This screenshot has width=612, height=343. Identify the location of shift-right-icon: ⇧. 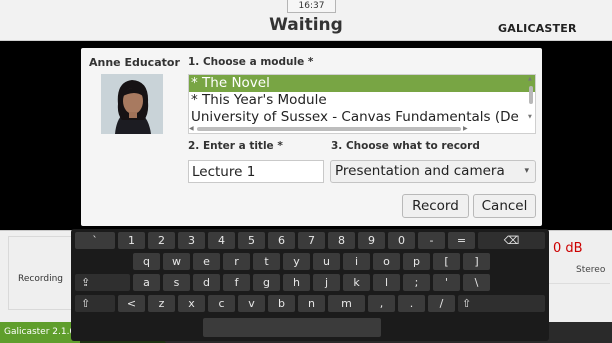
(501, 303).